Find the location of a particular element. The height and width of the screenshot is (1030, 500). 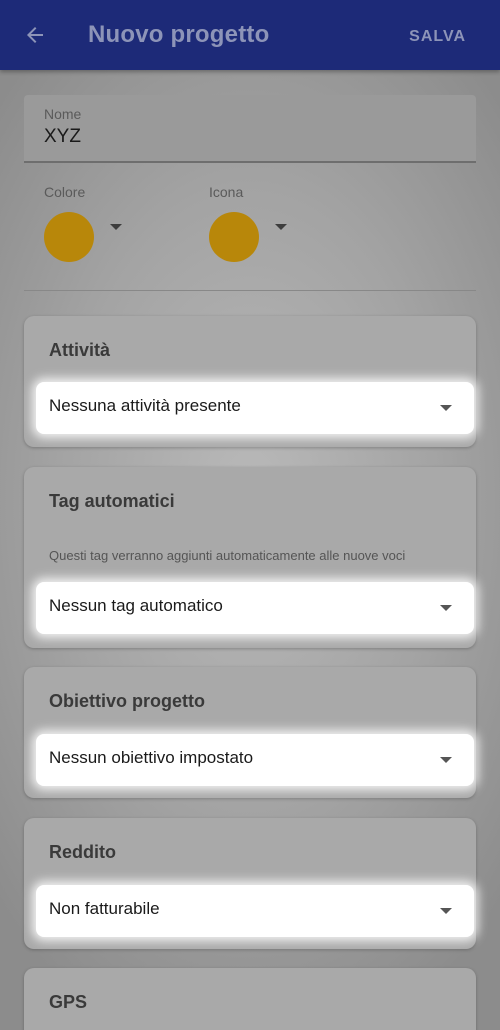

icon-swatch is located at coordinates (234, 237).